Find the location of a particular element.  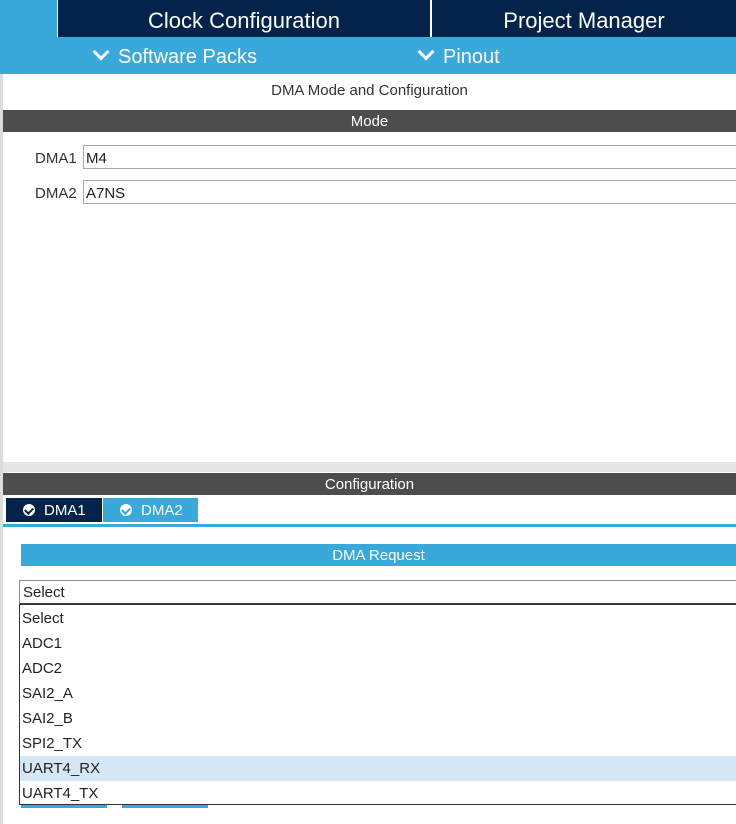

tabs-underline is located at coordinates (369, 525).